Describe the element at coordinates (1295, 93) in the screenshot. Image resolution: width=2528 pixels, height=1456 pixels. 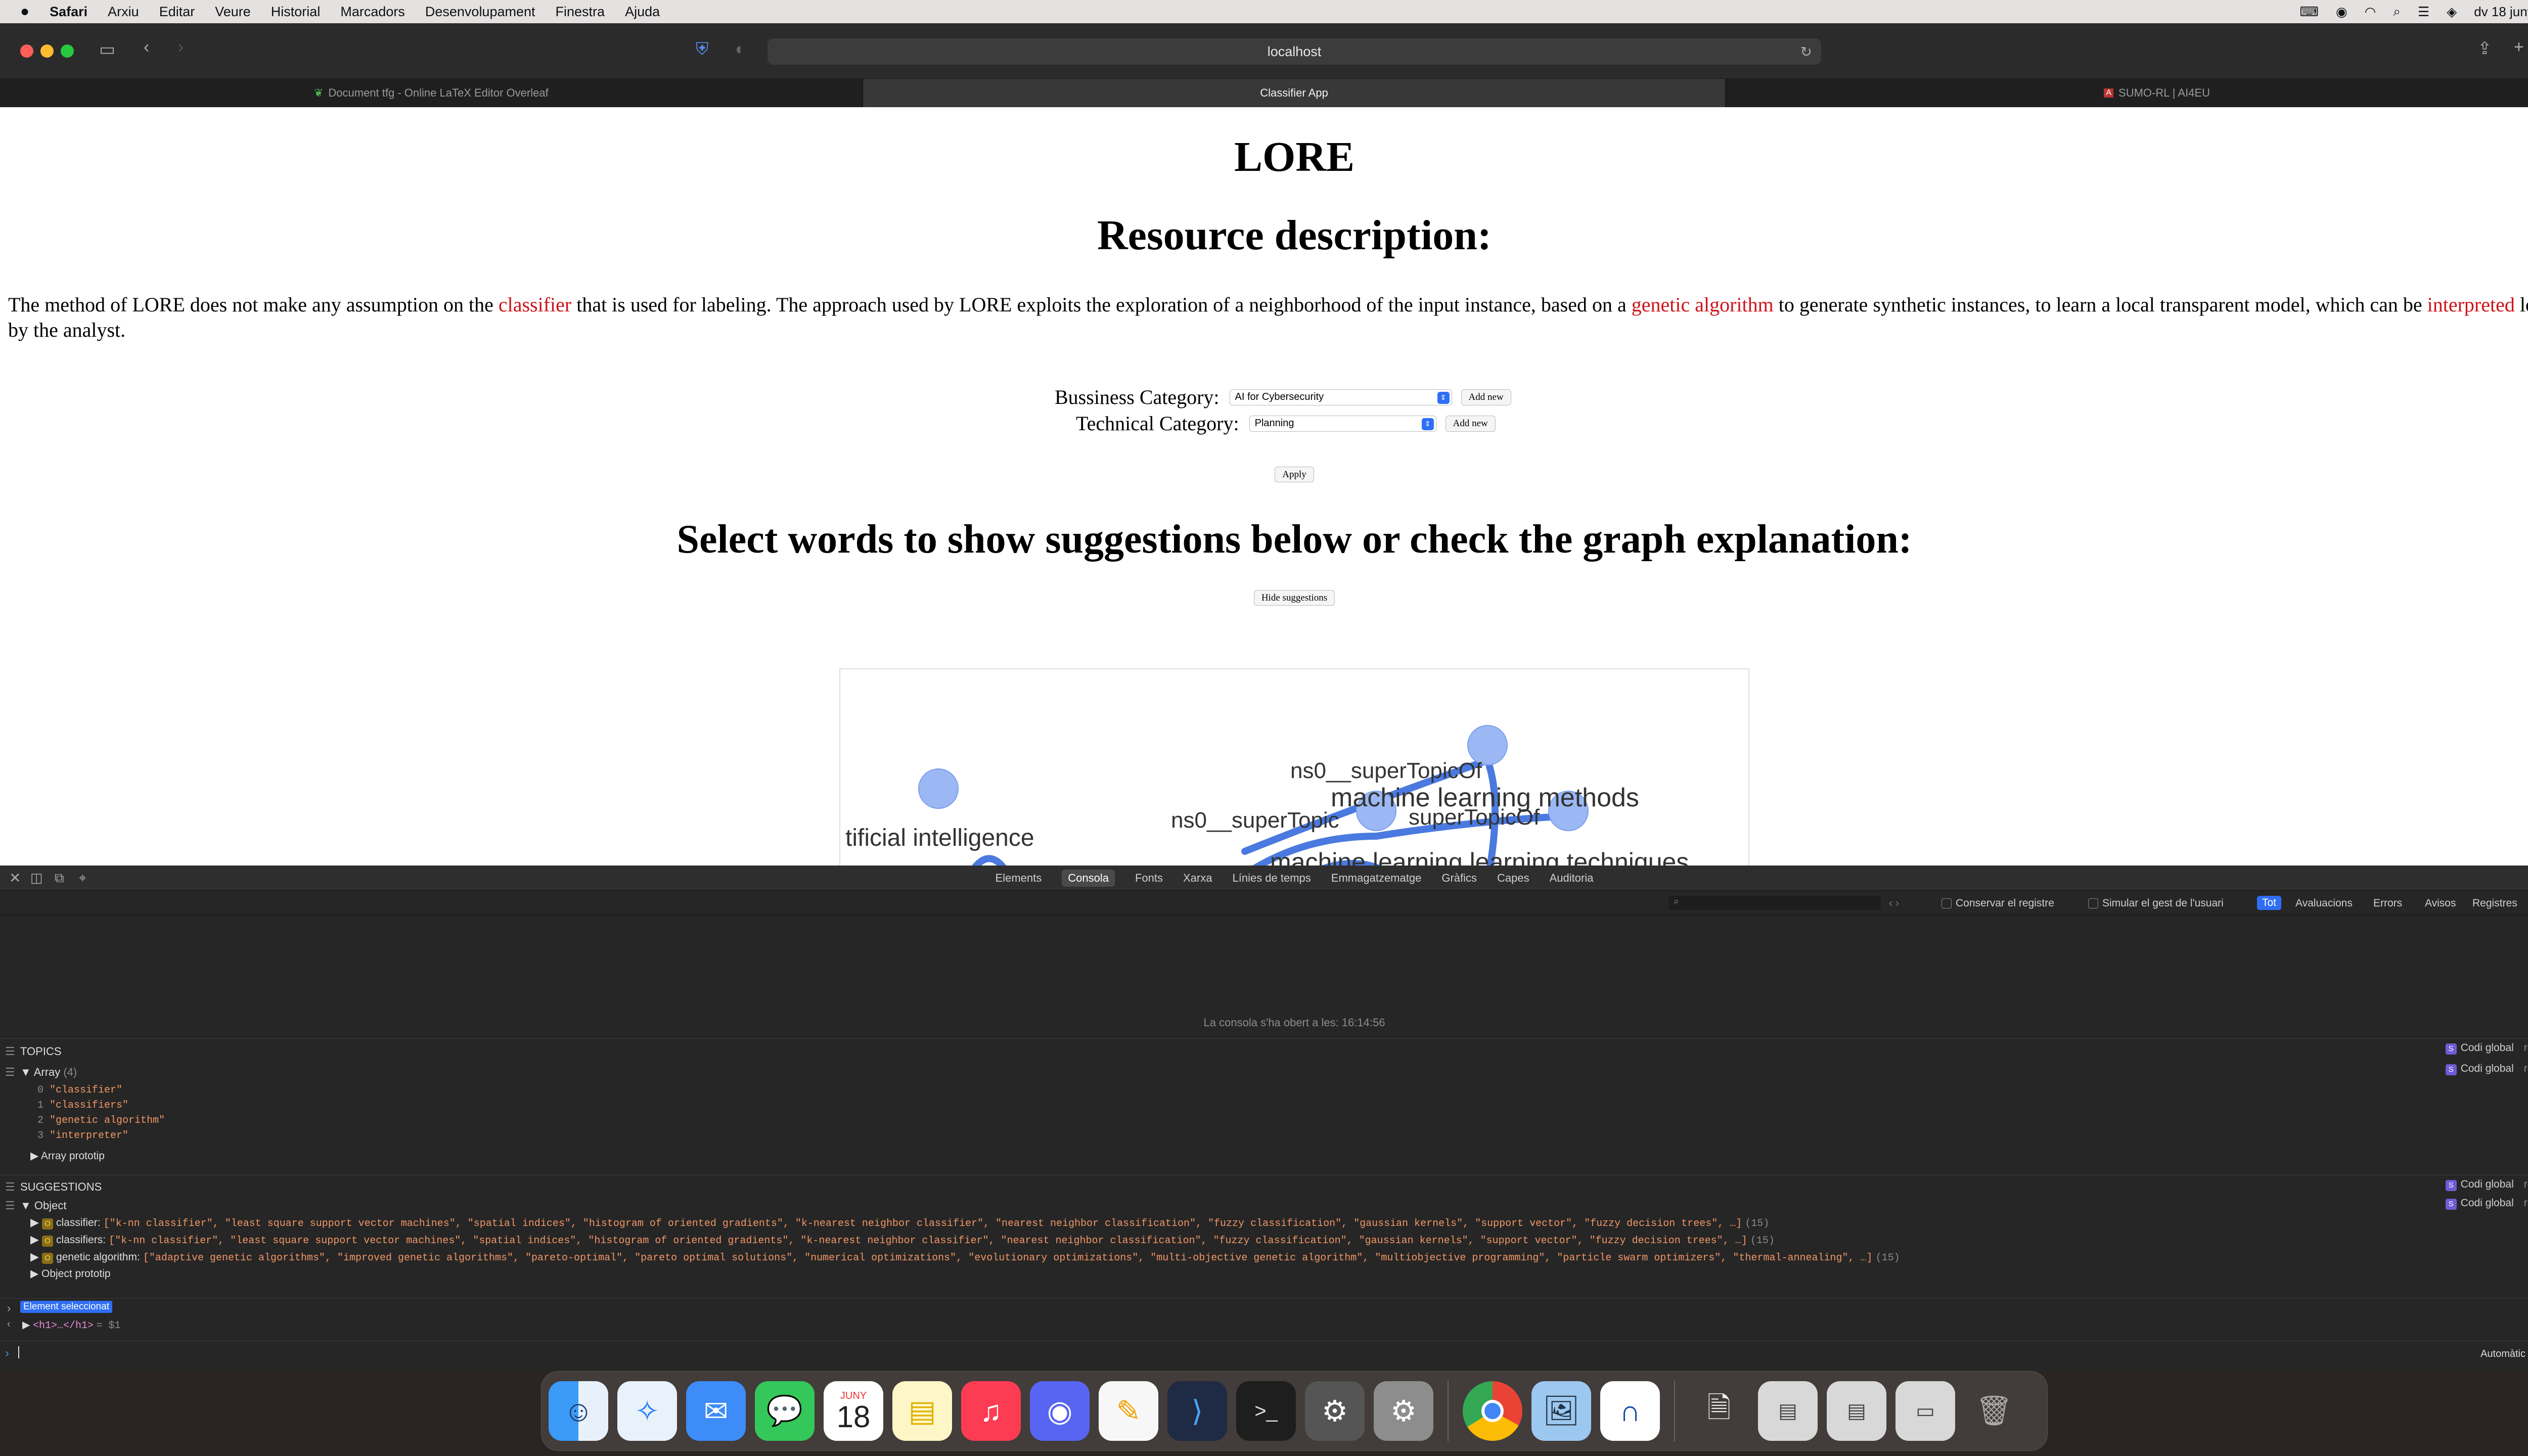
I see `tab-classifier-app: Classifier App` at that location.